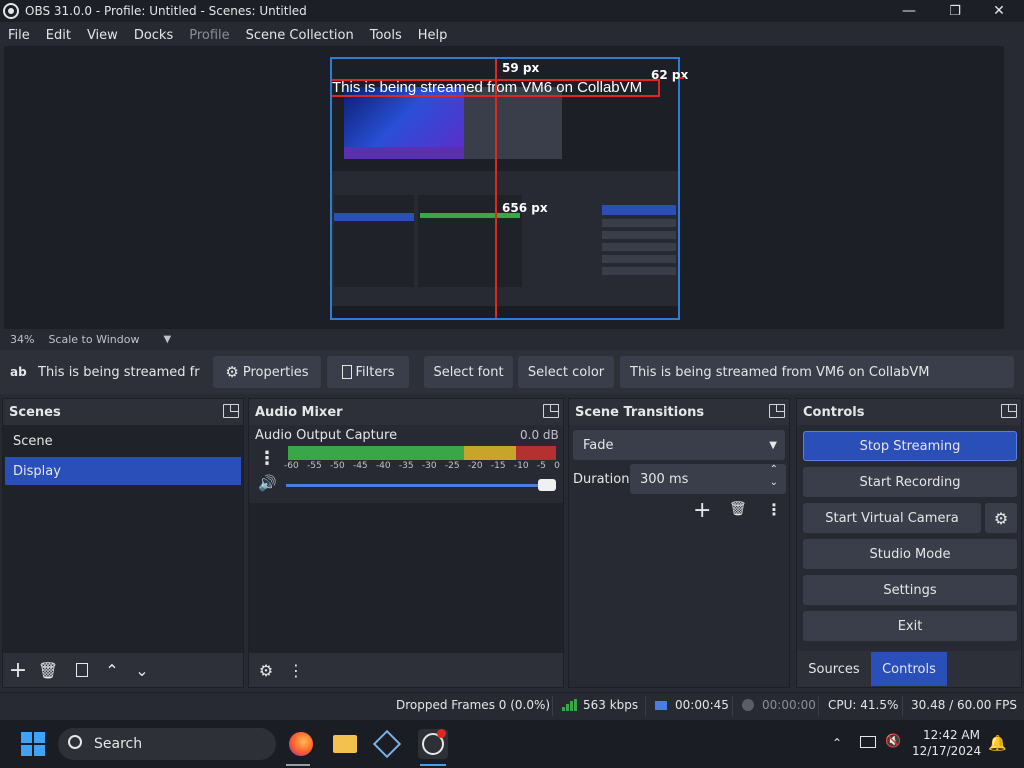 Image resolution: width=1024 pixels, height=768 pixels. I want to click on bitrate-indicator: 563 kbps, so click(600, 705).